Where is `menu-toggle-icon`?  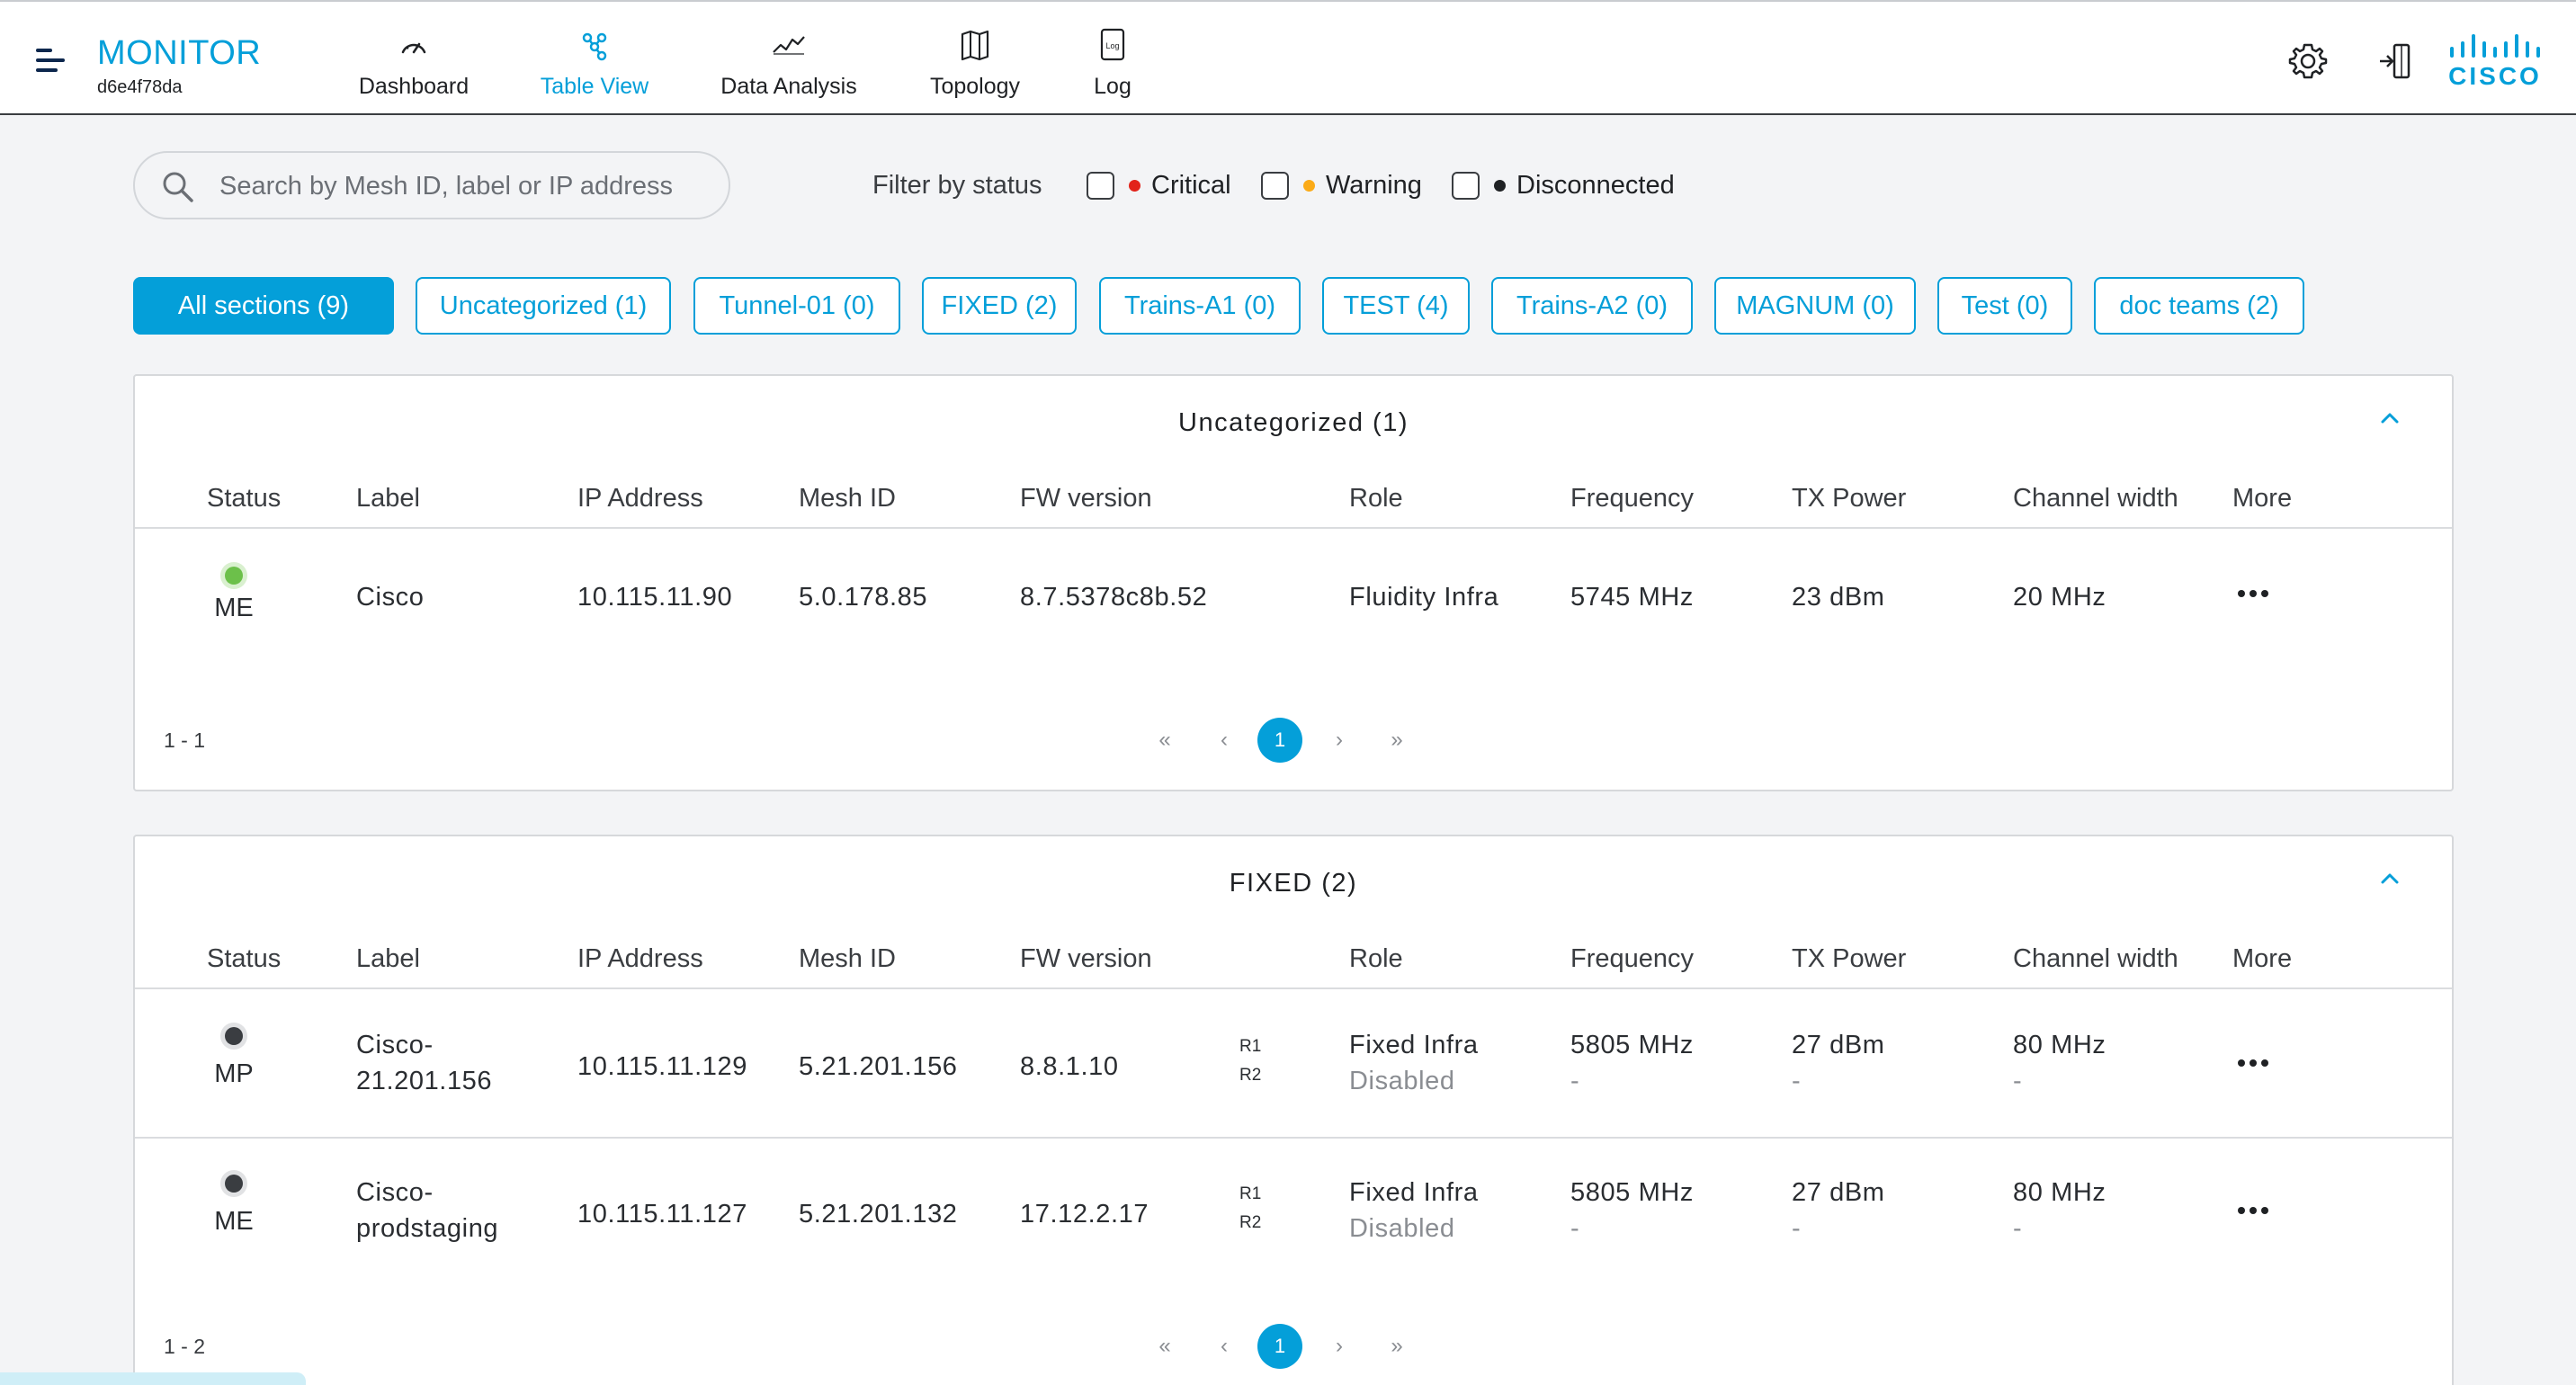
menu-toggle-icon is located at coordinates (51, 63).